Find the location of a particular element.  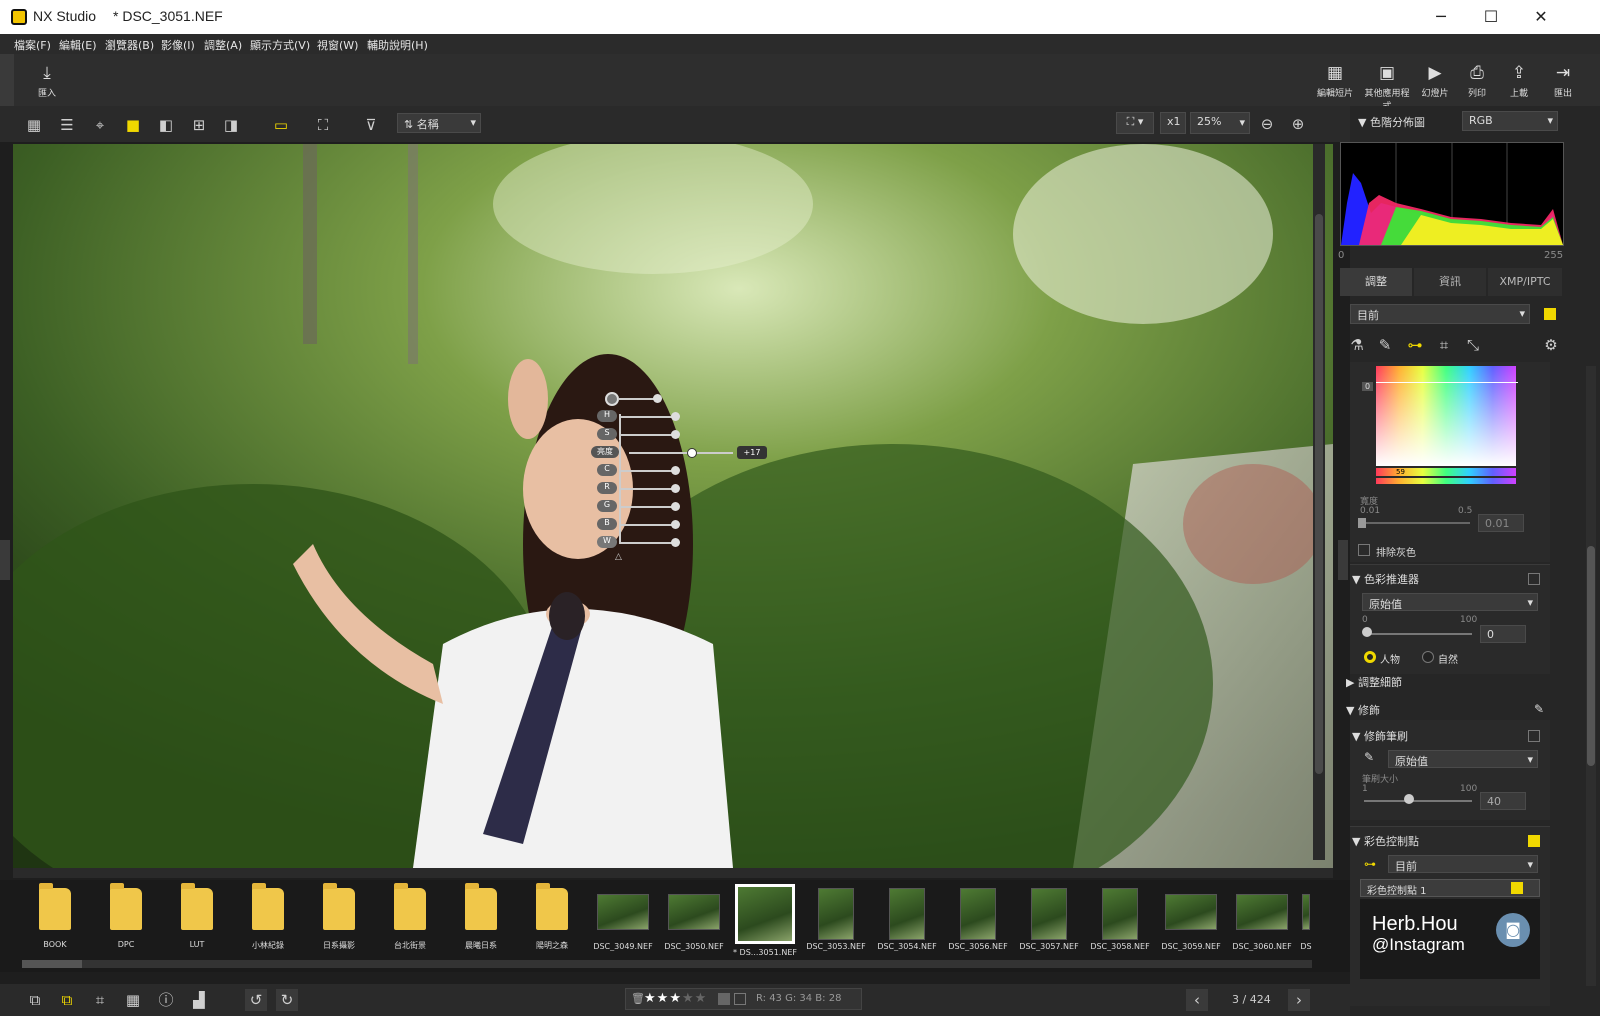

contrast-slider is located at coordinates (649, 471).